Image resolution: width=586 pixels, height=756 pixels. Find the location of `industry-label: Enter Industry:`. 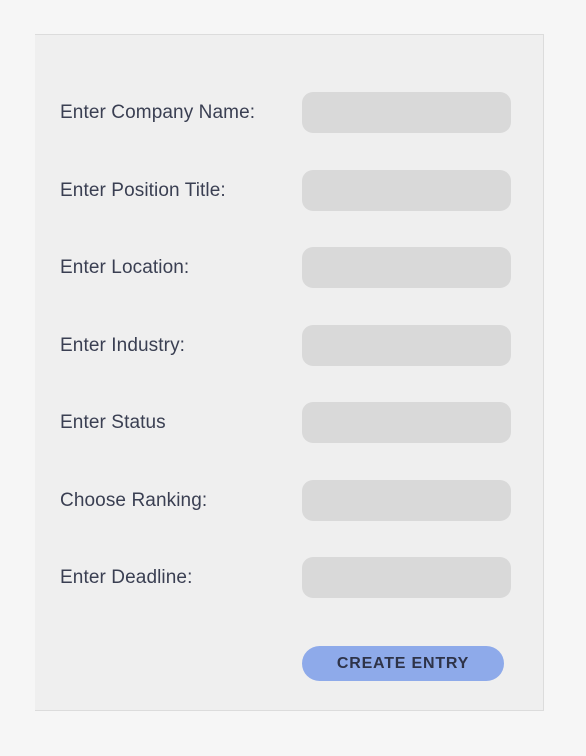

industry-label: Enter Industry: is located at coordinates (123, 345).